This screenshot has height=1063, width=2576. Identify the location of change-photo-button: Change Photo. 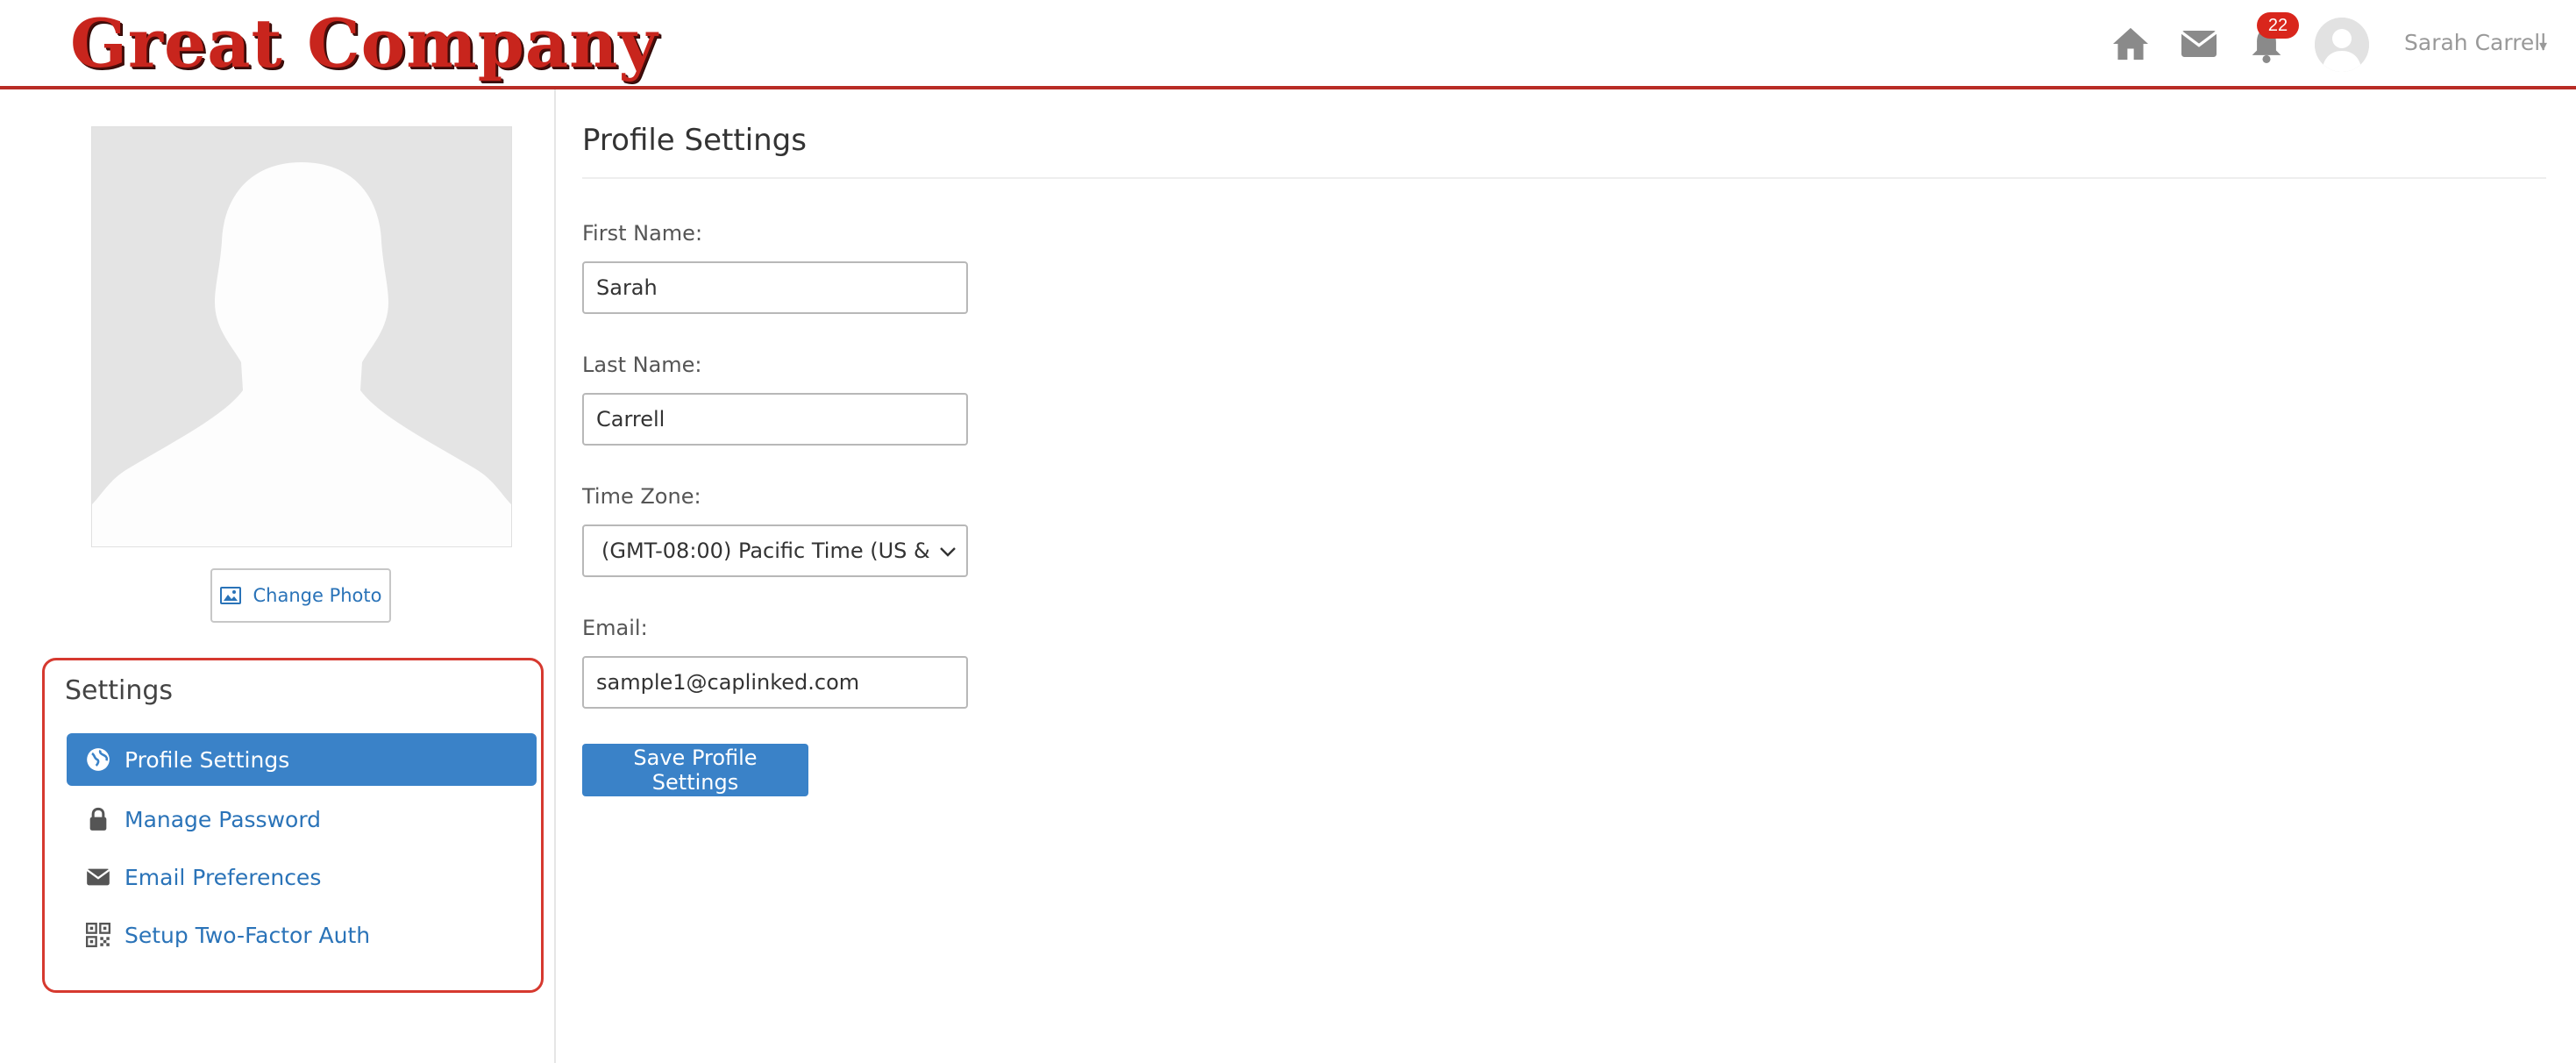
(300, 595).